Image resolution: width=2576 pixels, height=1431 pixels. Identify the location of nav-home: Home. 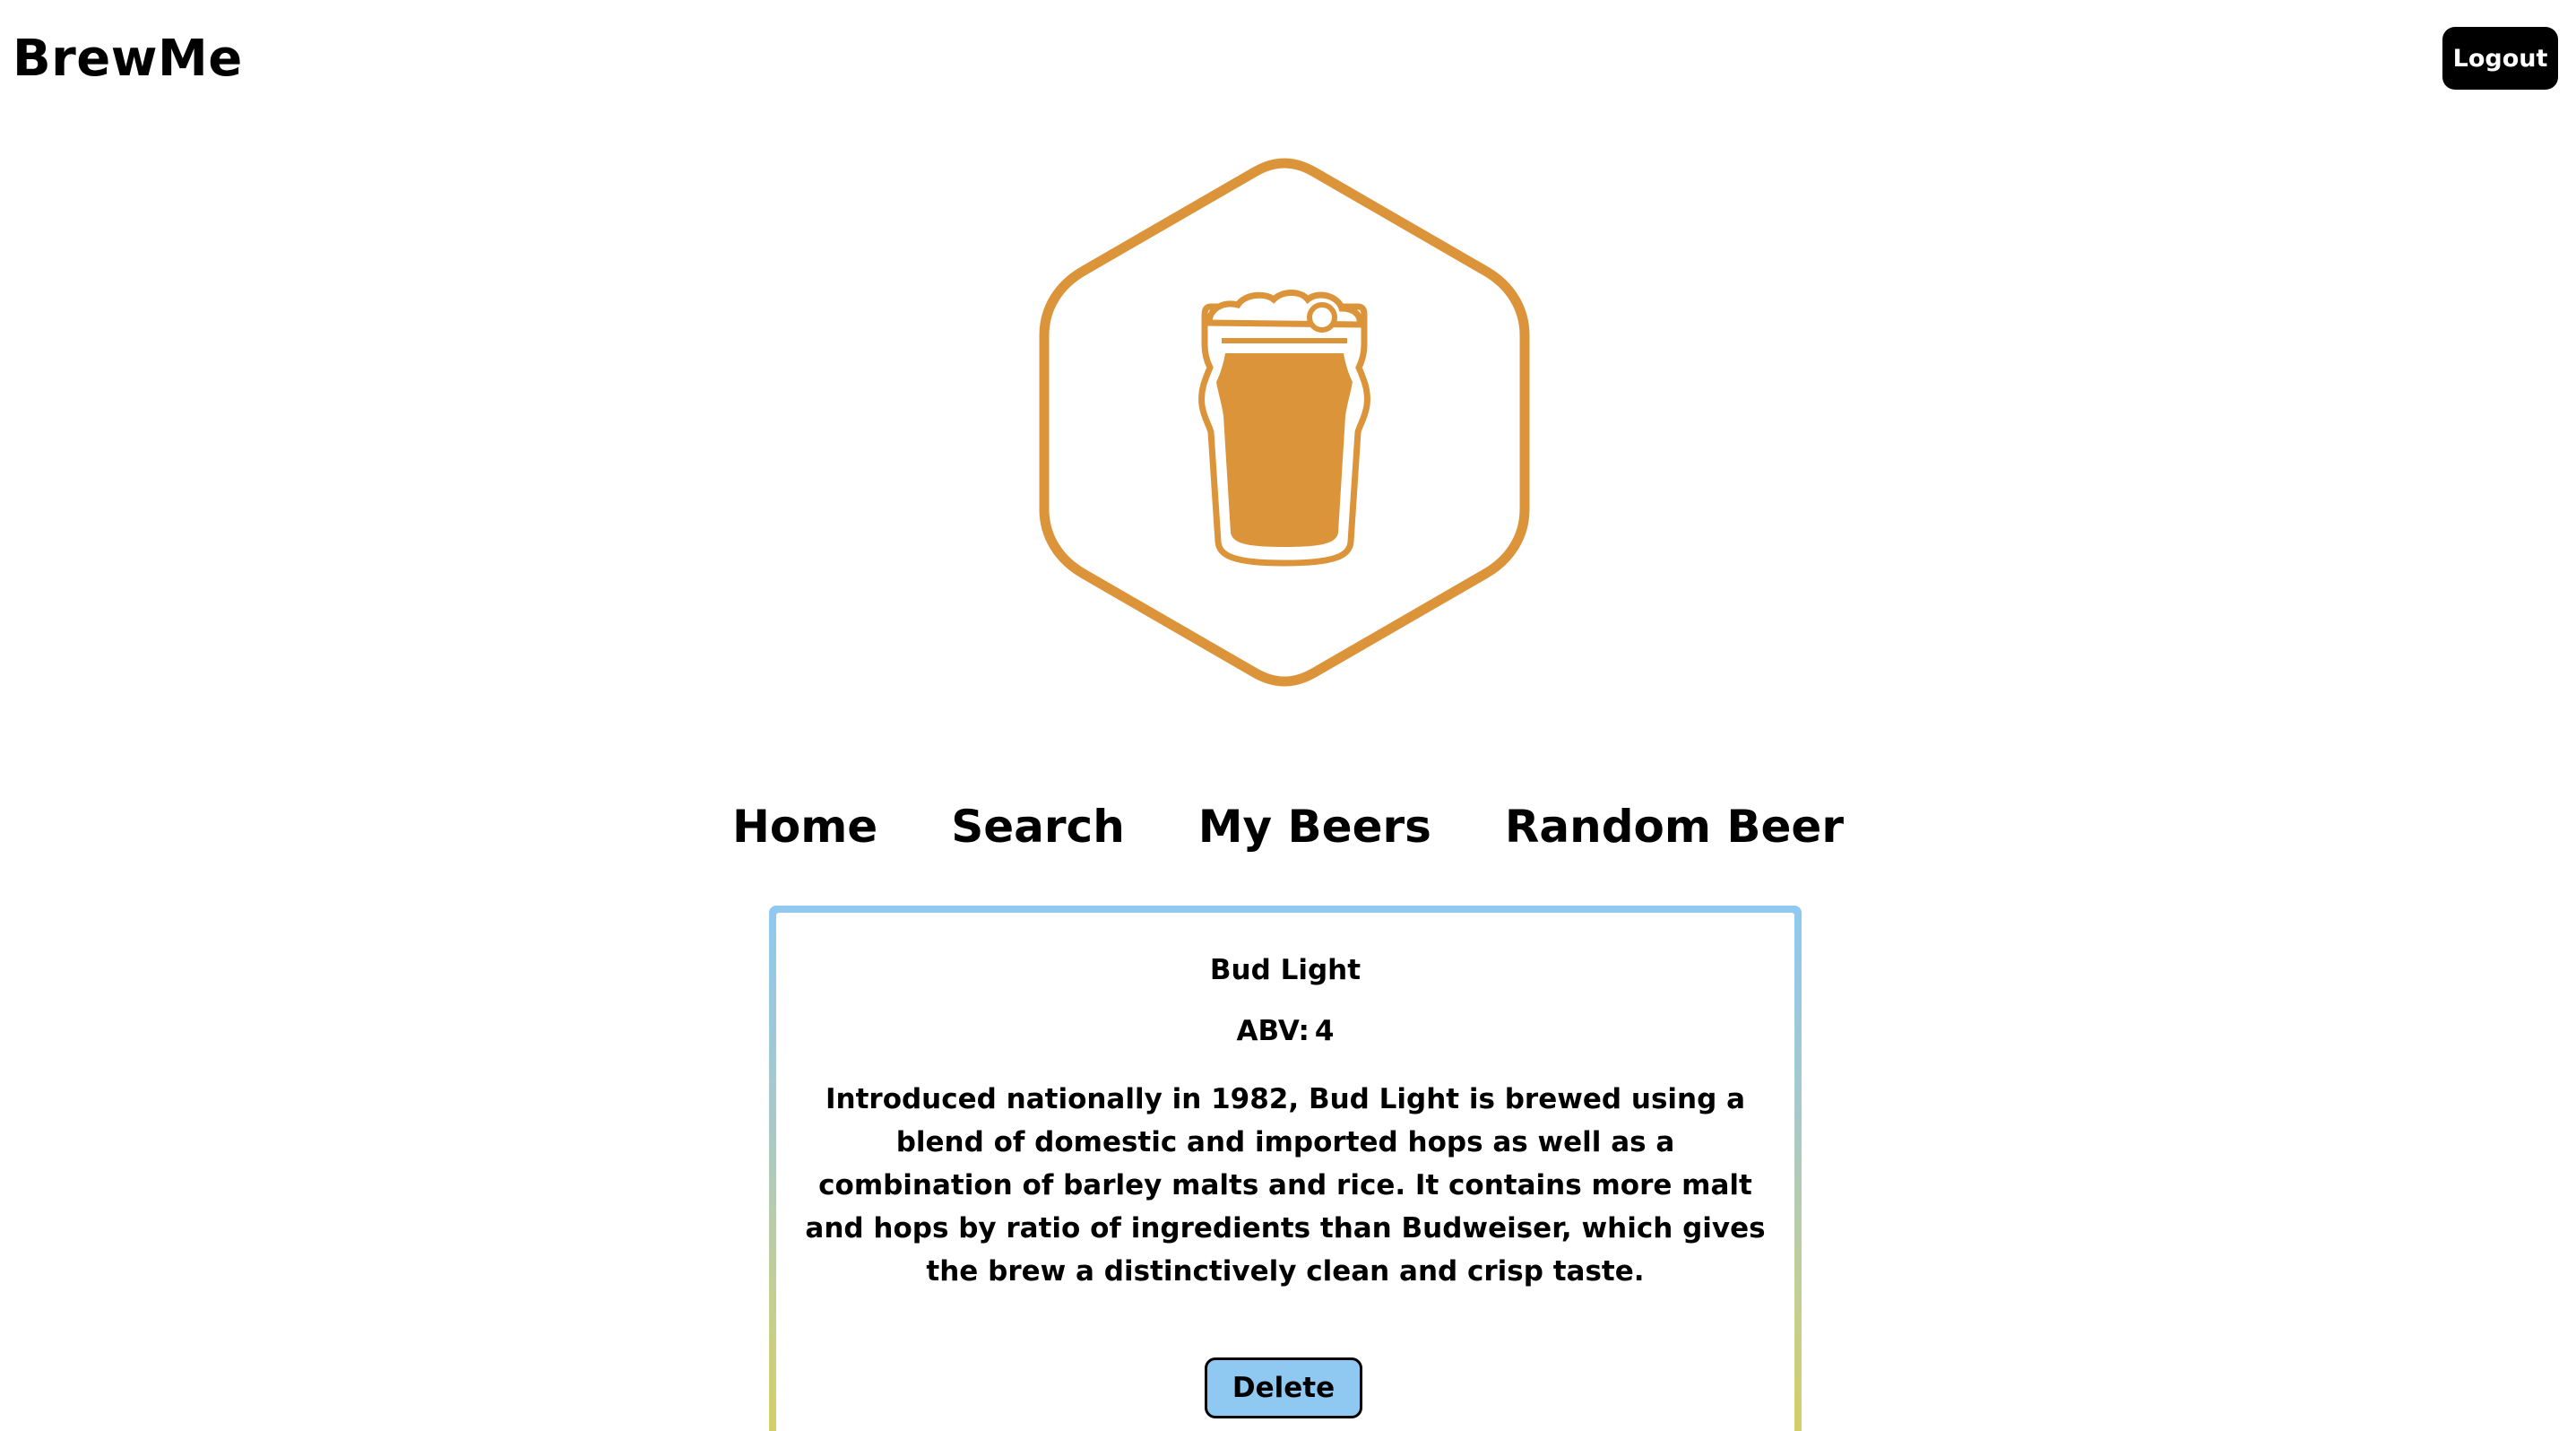
(804, 827).